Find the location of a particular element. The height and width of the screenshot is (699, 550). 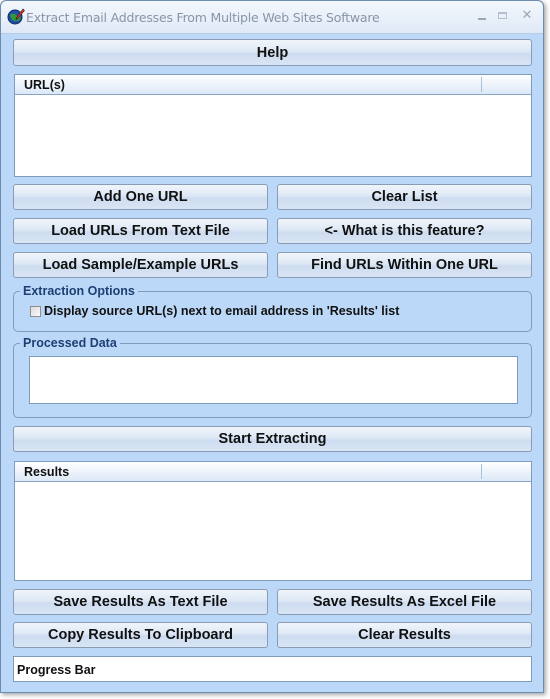

load-sample-urls-button: Load Sample/Example URLs is located at coordinates (140, 265).